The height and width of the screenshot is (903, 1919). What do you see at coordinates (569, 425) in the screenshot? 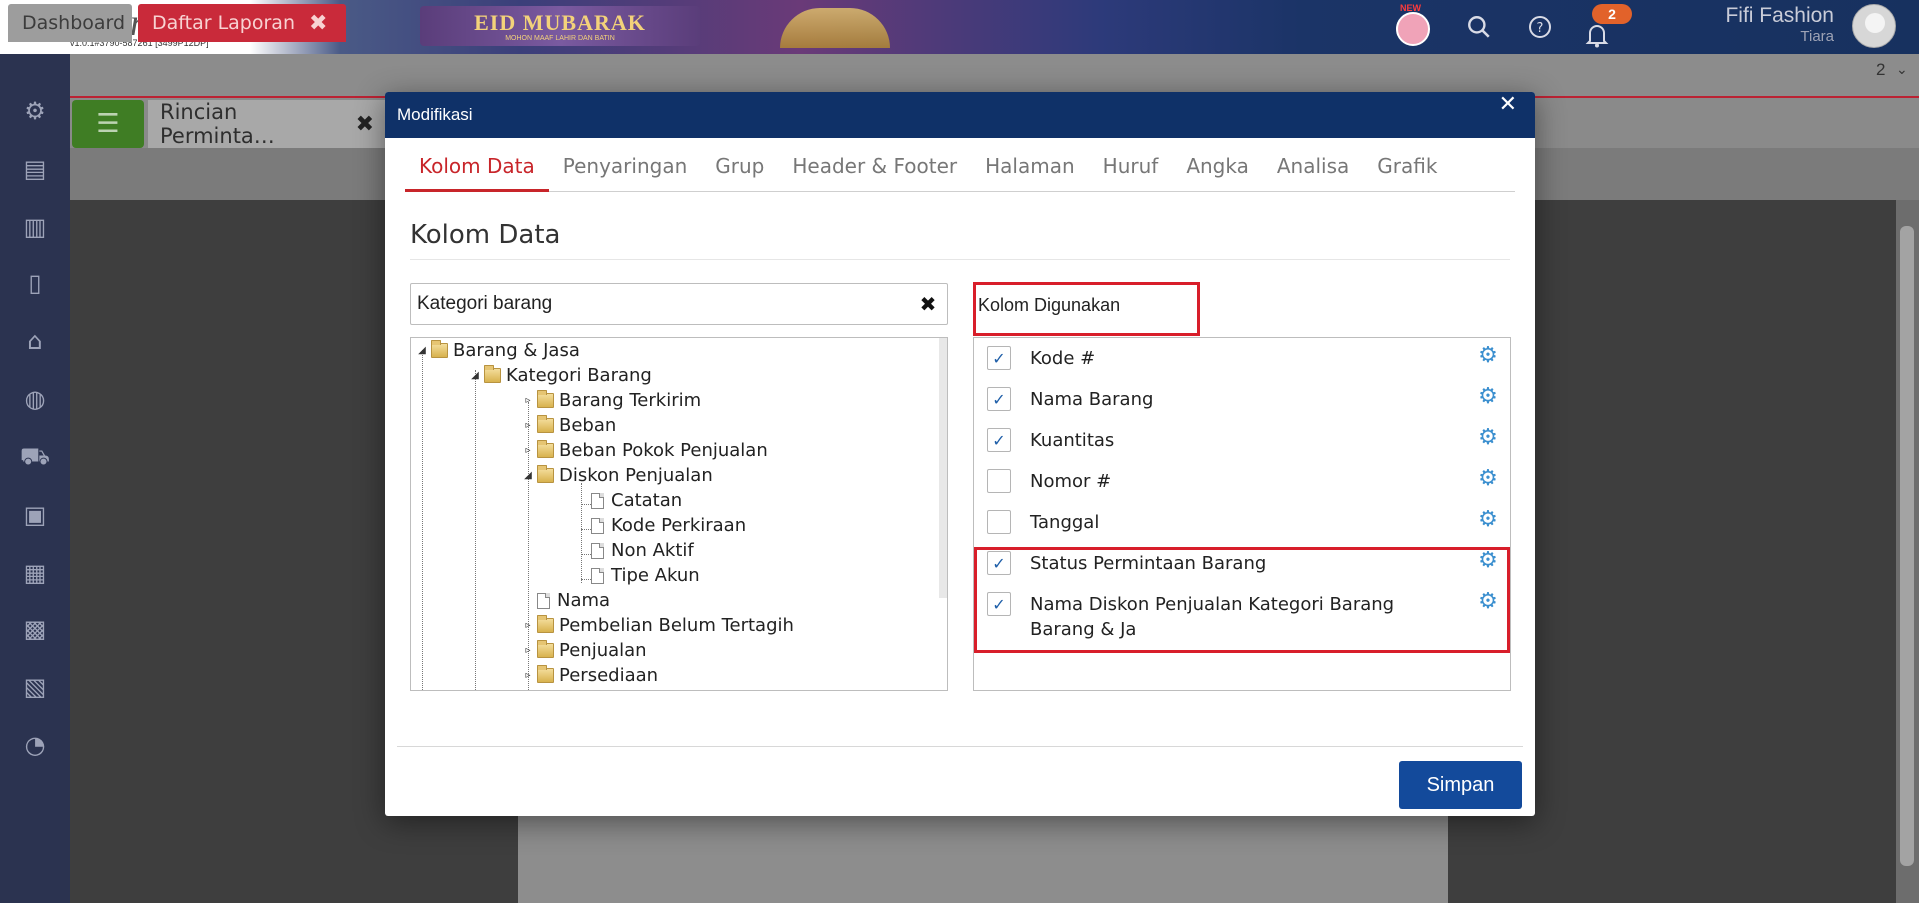
I see `tree-node-beban: ▹ Beban` at bounding box center [569, 425].